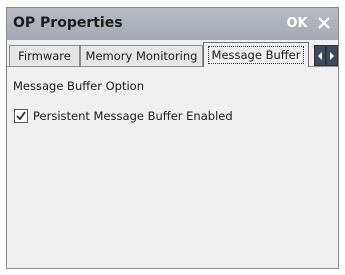 This screenshot has width=345, height=275. I want to click on tab-label: Memory Monitoring, so click(141, 56).